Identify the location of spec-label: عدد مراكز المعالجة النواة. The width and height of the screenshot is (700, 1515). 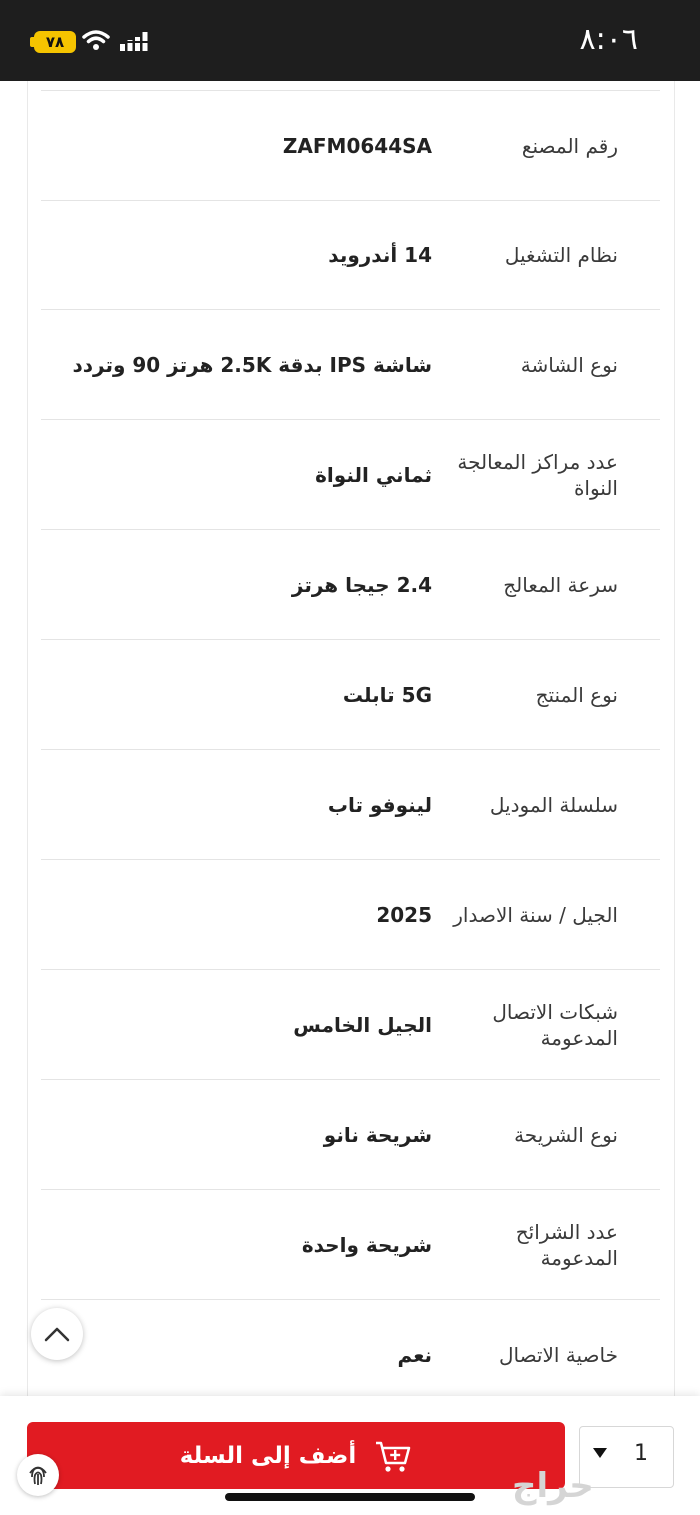
(537, 474).